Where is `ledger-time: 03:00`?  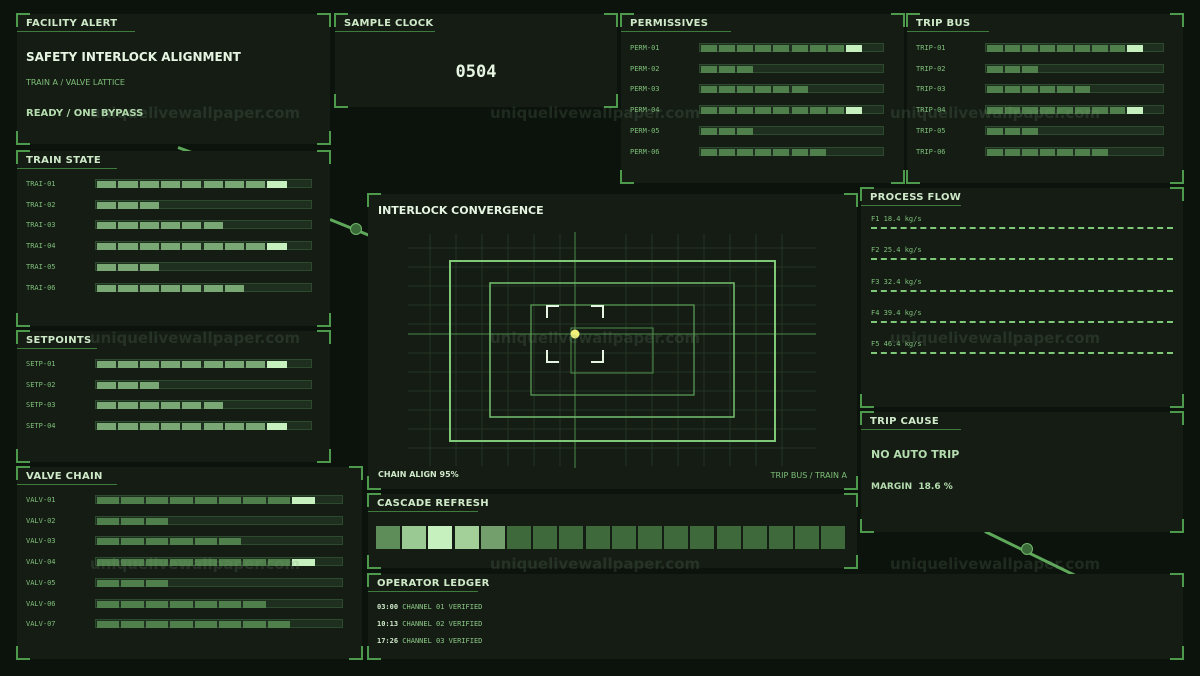 ledger-time: 03:00 is located at coordinates (388, 607).